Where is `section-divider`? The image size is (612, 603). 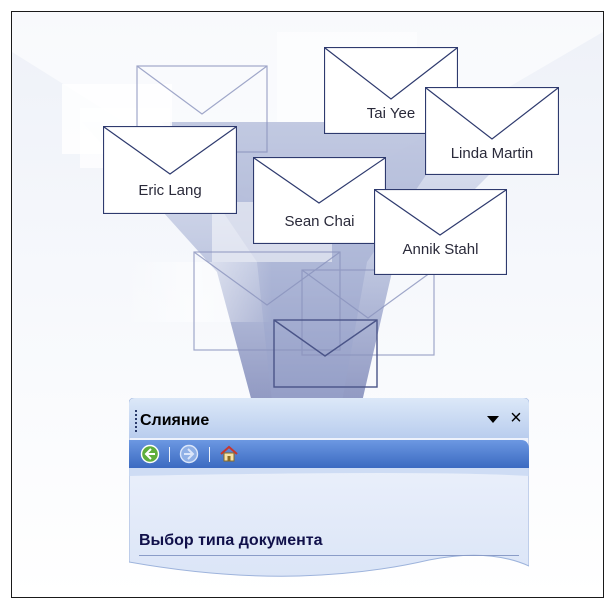
section-divider is located at coordinates (329, 555).